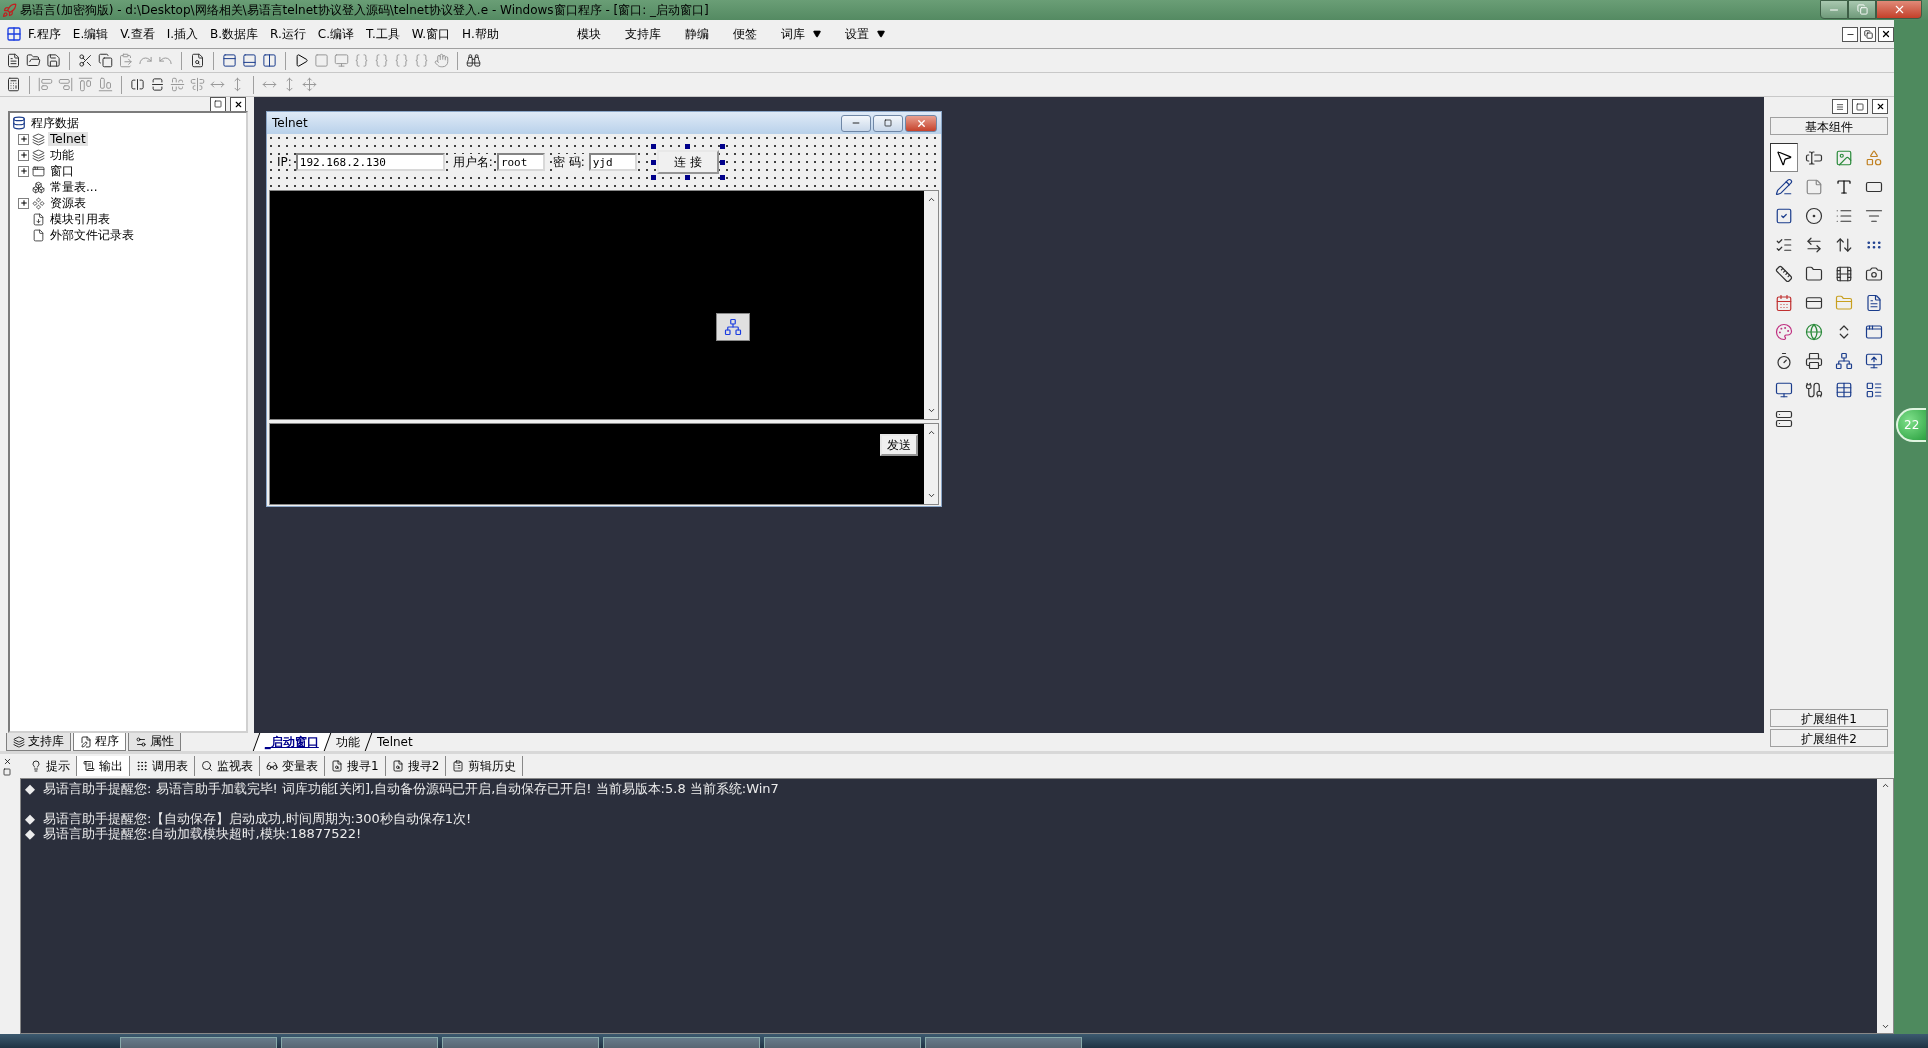 The height and width of the screenshot is (1048, 1928). What do you see at coordinates (733, 327) in the screenshot?
I see `network-component-button` at bounding box center [733, 327].